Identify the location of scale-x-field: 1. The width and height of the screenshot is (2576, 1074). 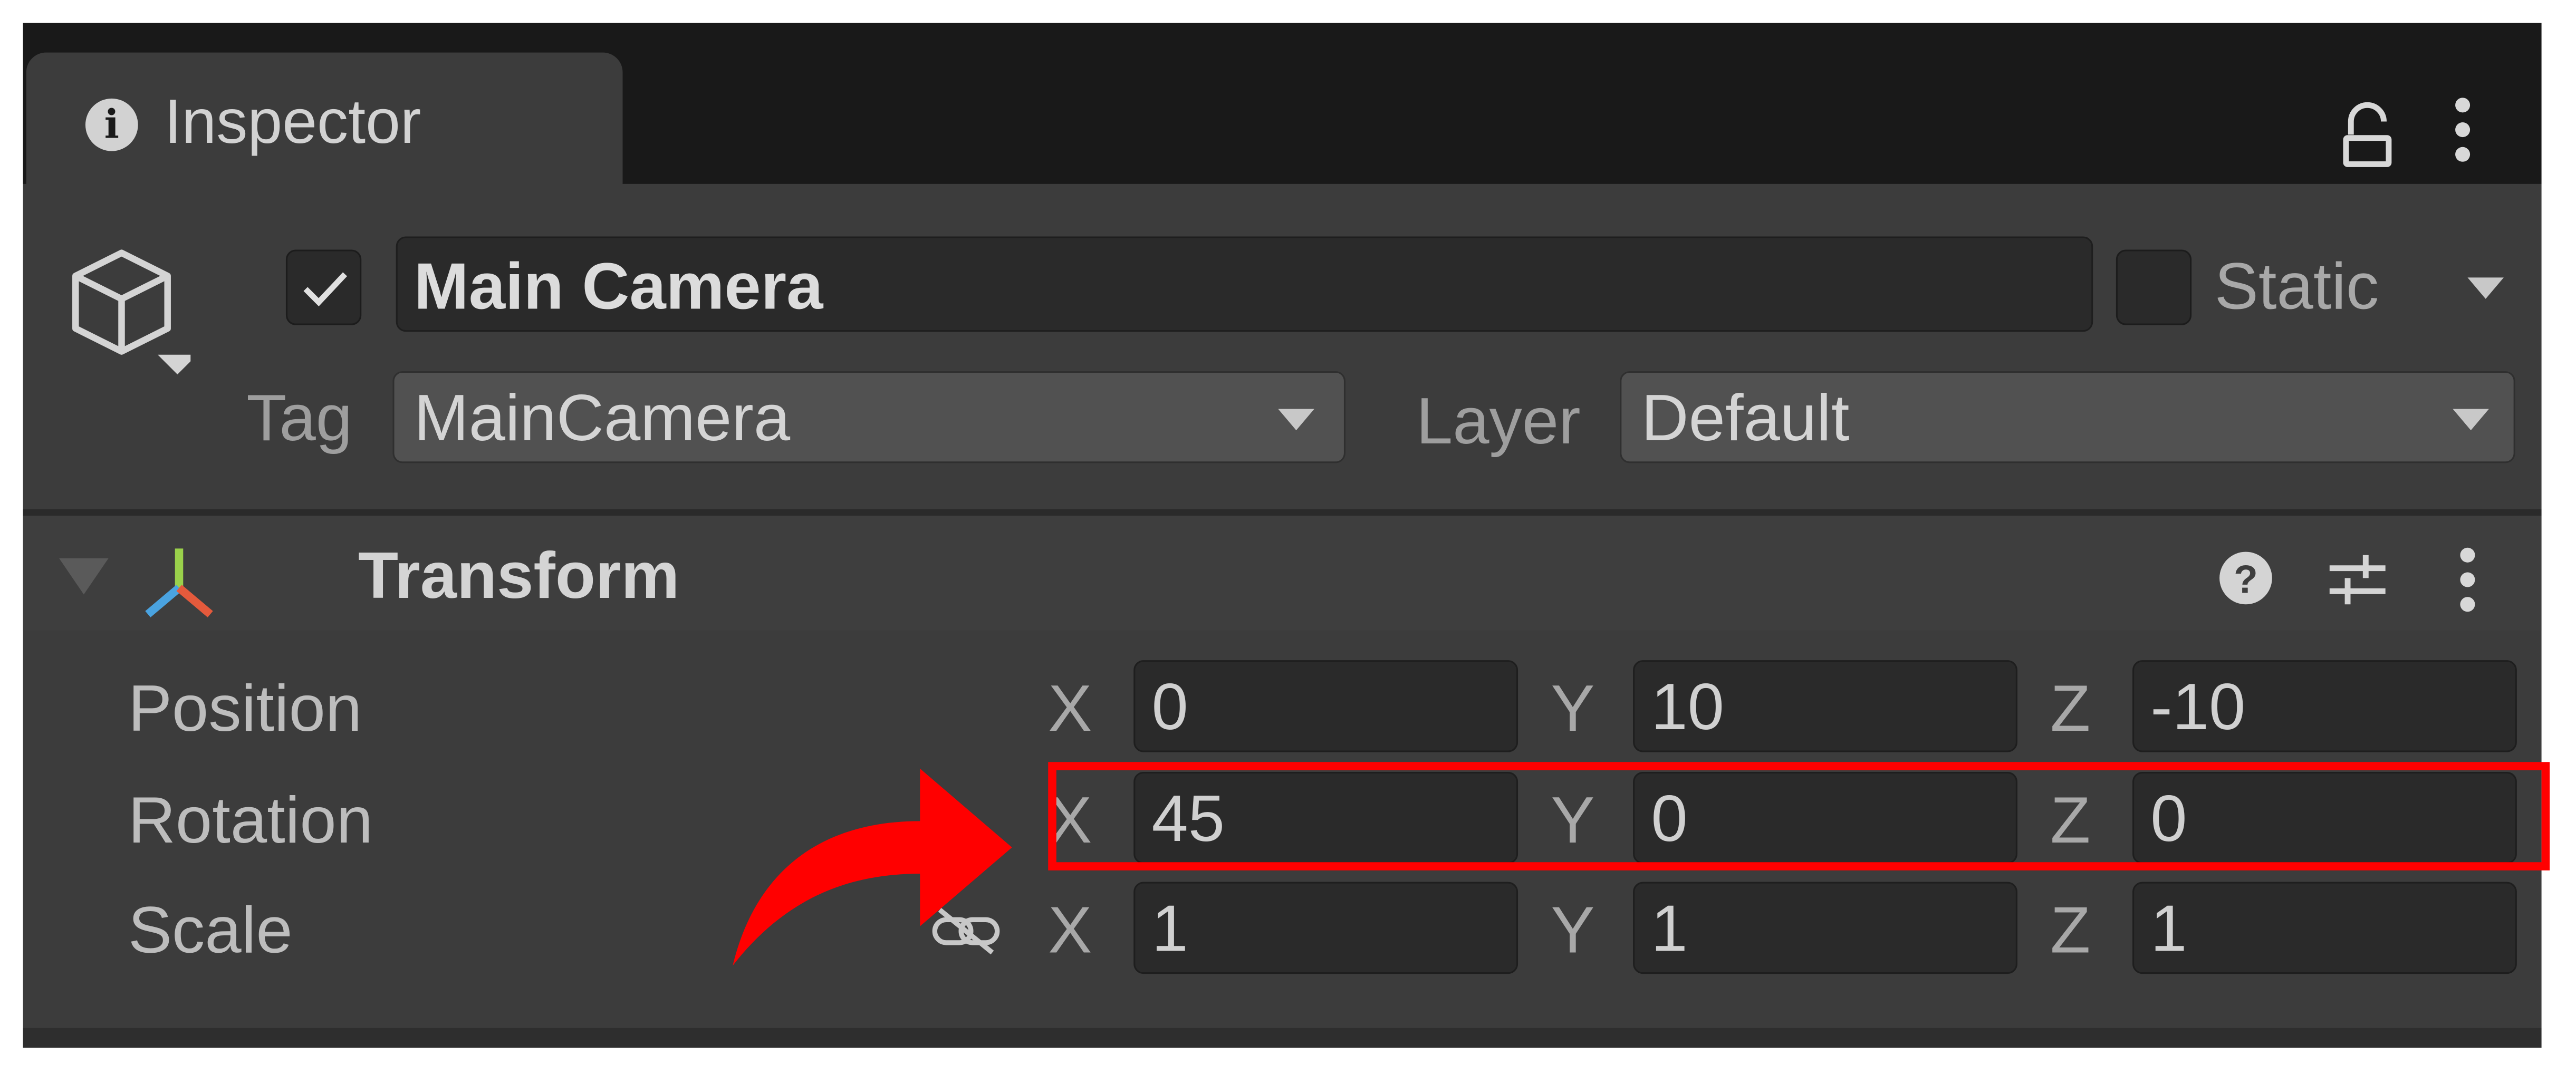
(1326, 928).